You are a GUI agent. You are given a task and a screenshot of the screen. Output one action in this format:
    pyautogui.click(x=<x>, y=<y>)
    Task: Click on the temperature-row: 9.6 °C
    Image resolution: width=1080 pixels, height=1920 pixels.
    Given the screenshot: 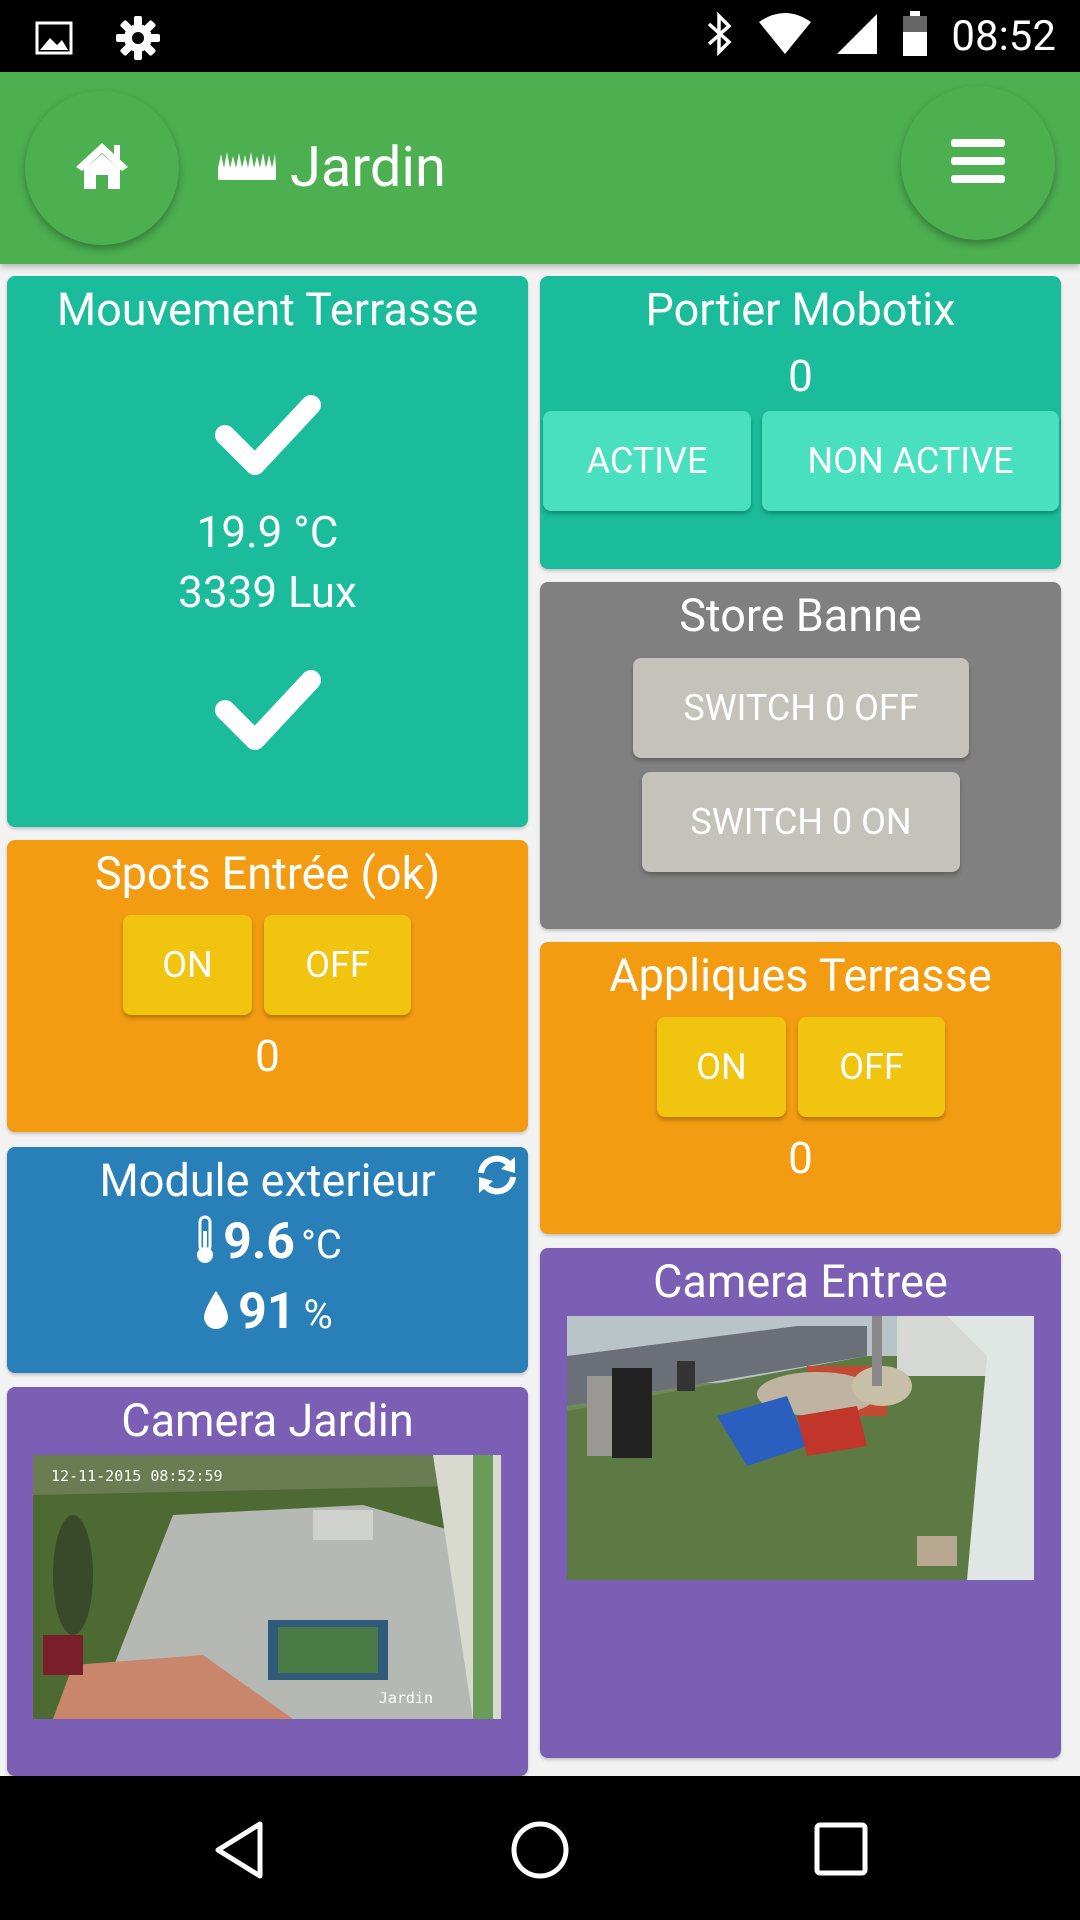 What is the action you would take?
    pyautogui.click(x=267, y=1242)
    